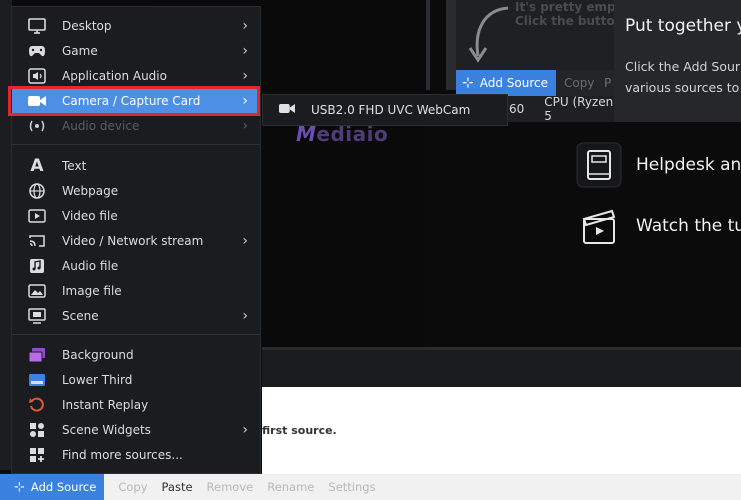 The height and width of the screenshot is (500, 741). What do you see at coordinates (136, 51) in the screenshot?
I see `menu-item-game: Game ›` at bounding box center [136, 51].